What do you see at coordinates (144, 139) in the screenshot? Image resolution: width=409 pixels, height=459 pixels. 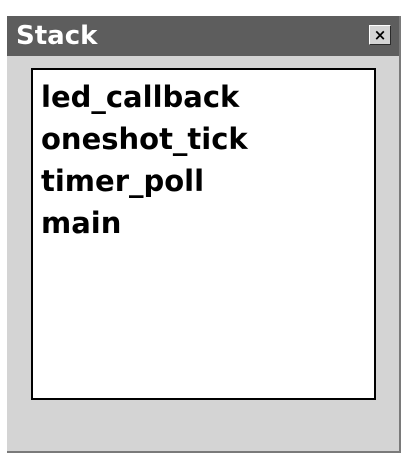 I see `stack-frame-oneshot-tick: oneshot_tick` at bounding box center [144, 139].